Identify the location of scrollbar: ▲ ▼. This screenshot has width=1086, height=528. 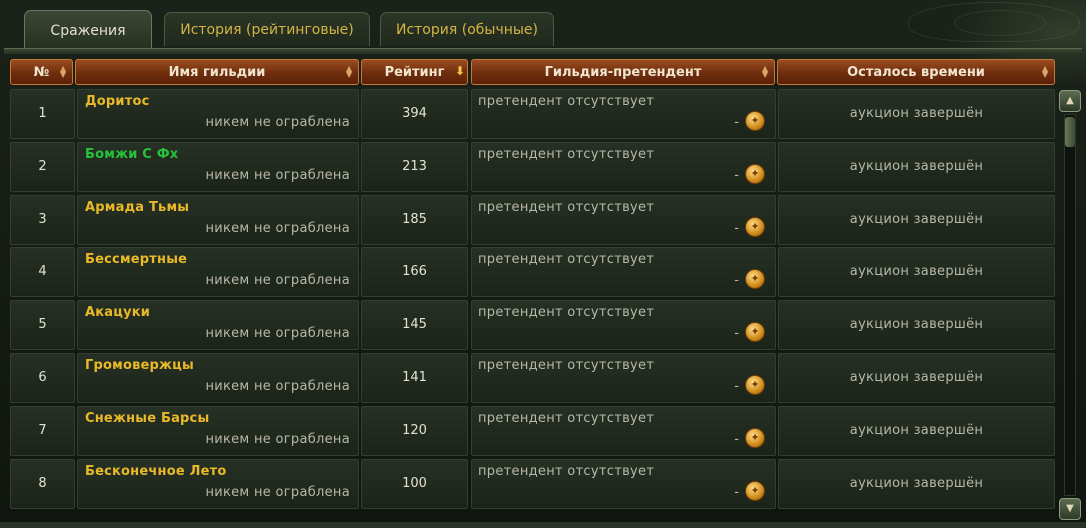
(1070, 306).